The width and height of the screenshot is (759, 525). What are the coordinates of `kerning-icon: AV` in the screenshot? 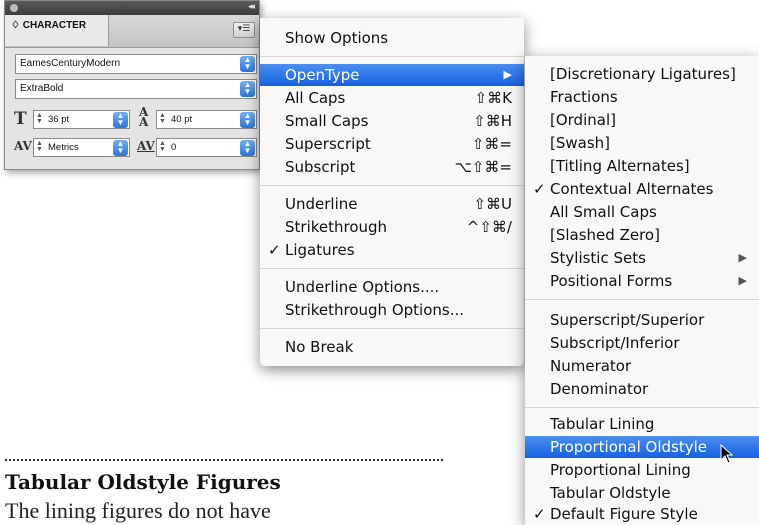 It's located at (23, 146).